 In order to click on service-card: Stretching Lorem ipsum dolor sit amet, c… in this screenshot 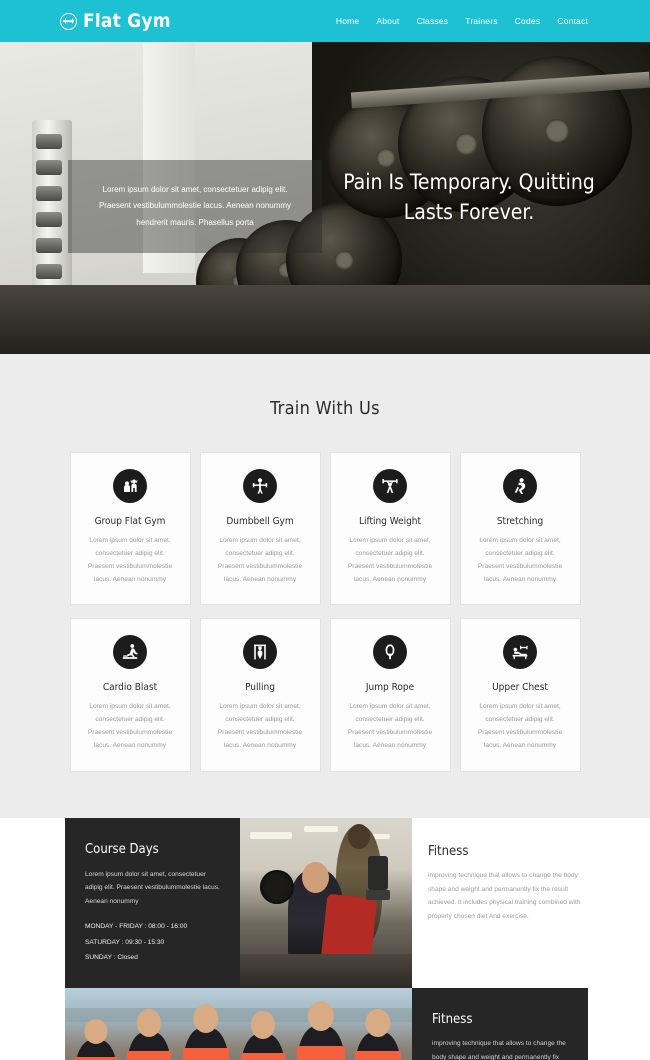, I will do `click(520, 529)`.